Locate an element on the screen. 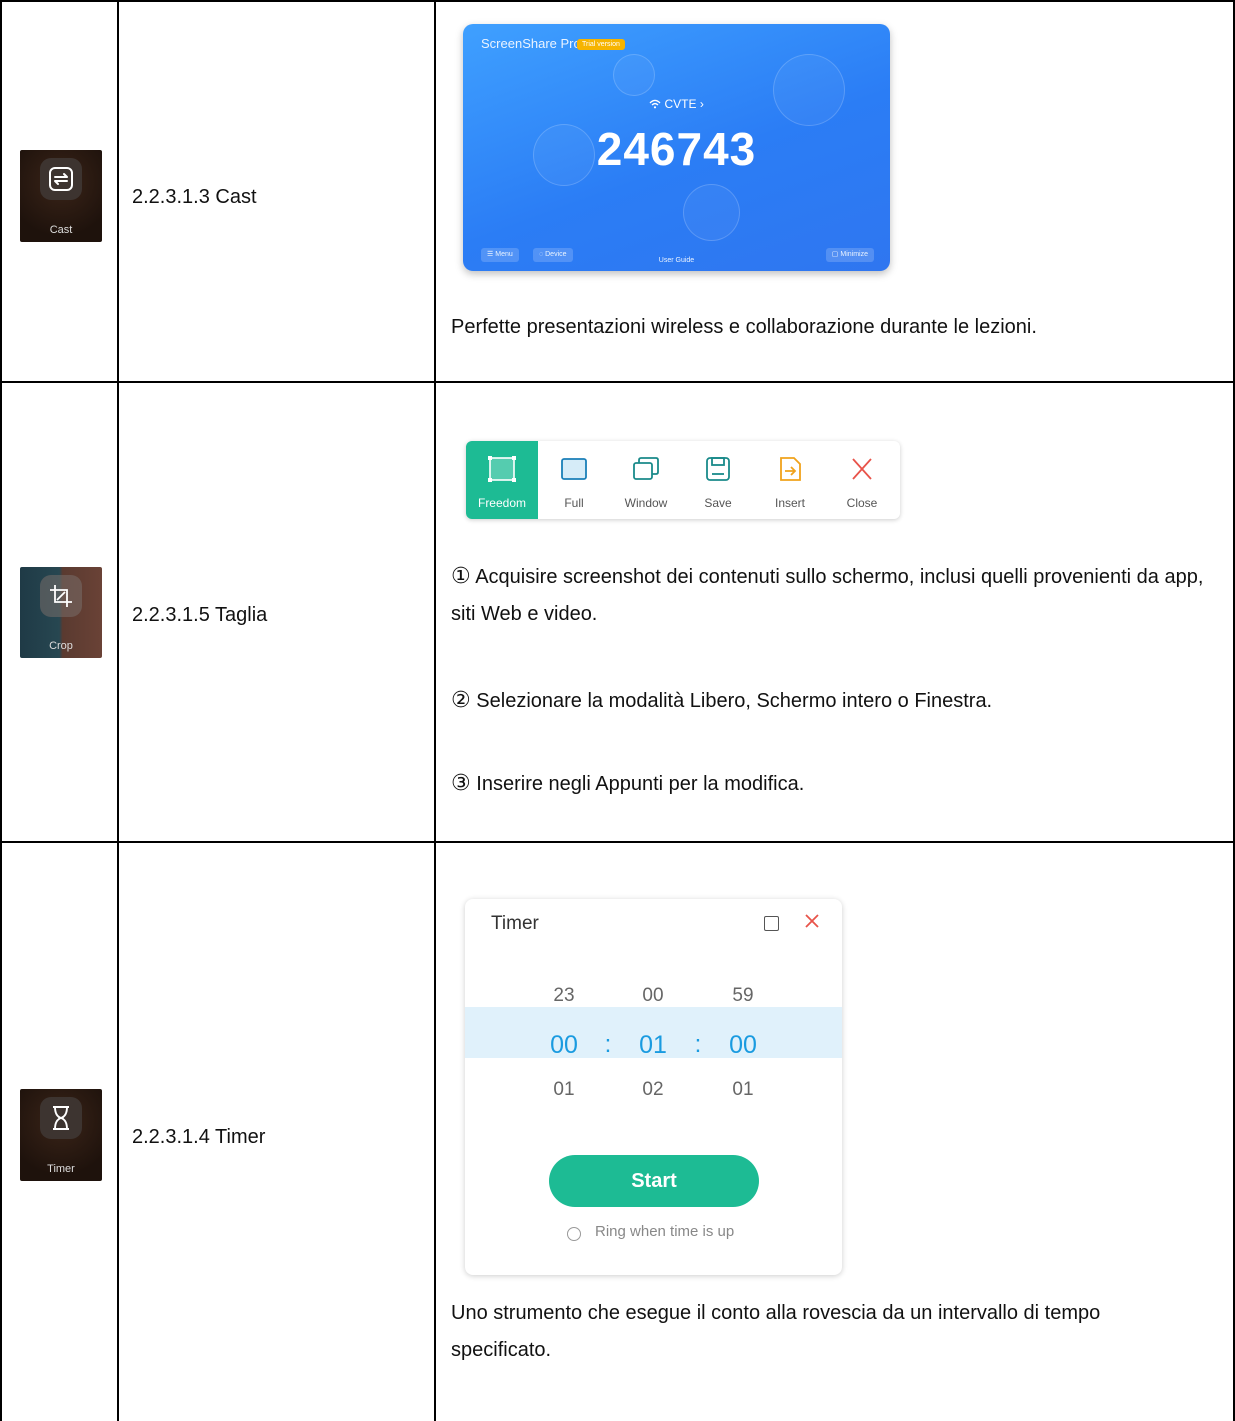 This screenshot has height=1421, width=1235. window-icon is located at coordinates (646, 468).